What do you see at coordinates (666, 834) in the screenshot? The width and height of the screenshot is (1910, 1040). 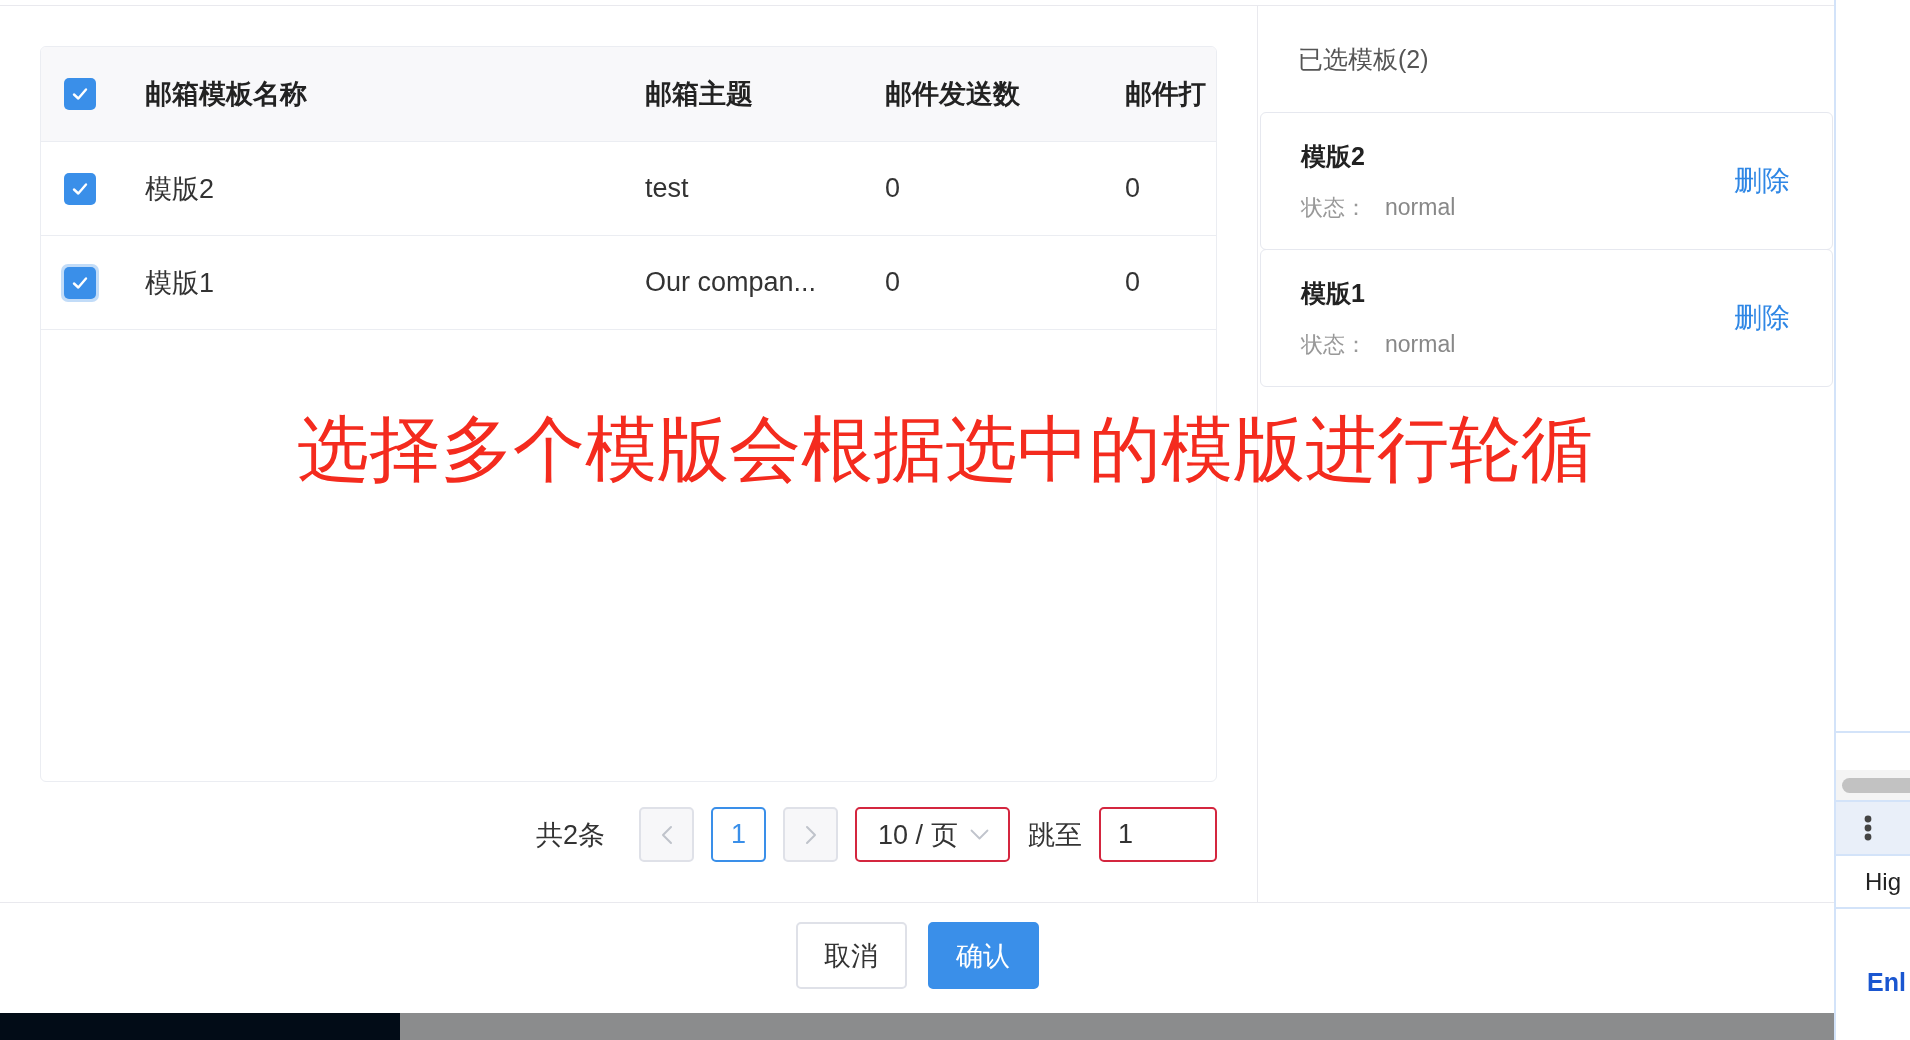 I see `chevron-left-icon` at bounding box center [666, 834].